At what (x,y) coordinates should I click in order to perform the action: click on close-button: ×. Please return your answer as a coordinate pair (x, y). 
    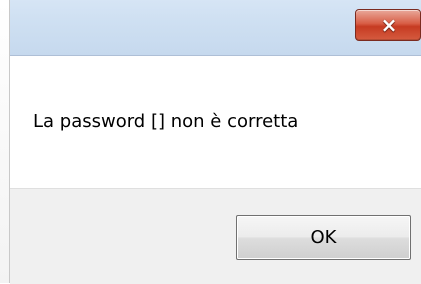
    Looking at the image, I should click on (388, 25).